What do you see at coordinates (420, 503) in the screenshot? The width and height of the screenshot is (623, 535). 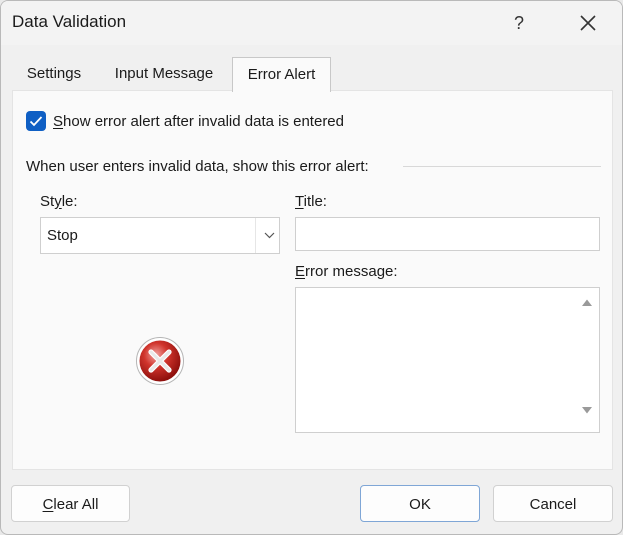 I see `ok-button: OK` at bounding box center [420, 503].